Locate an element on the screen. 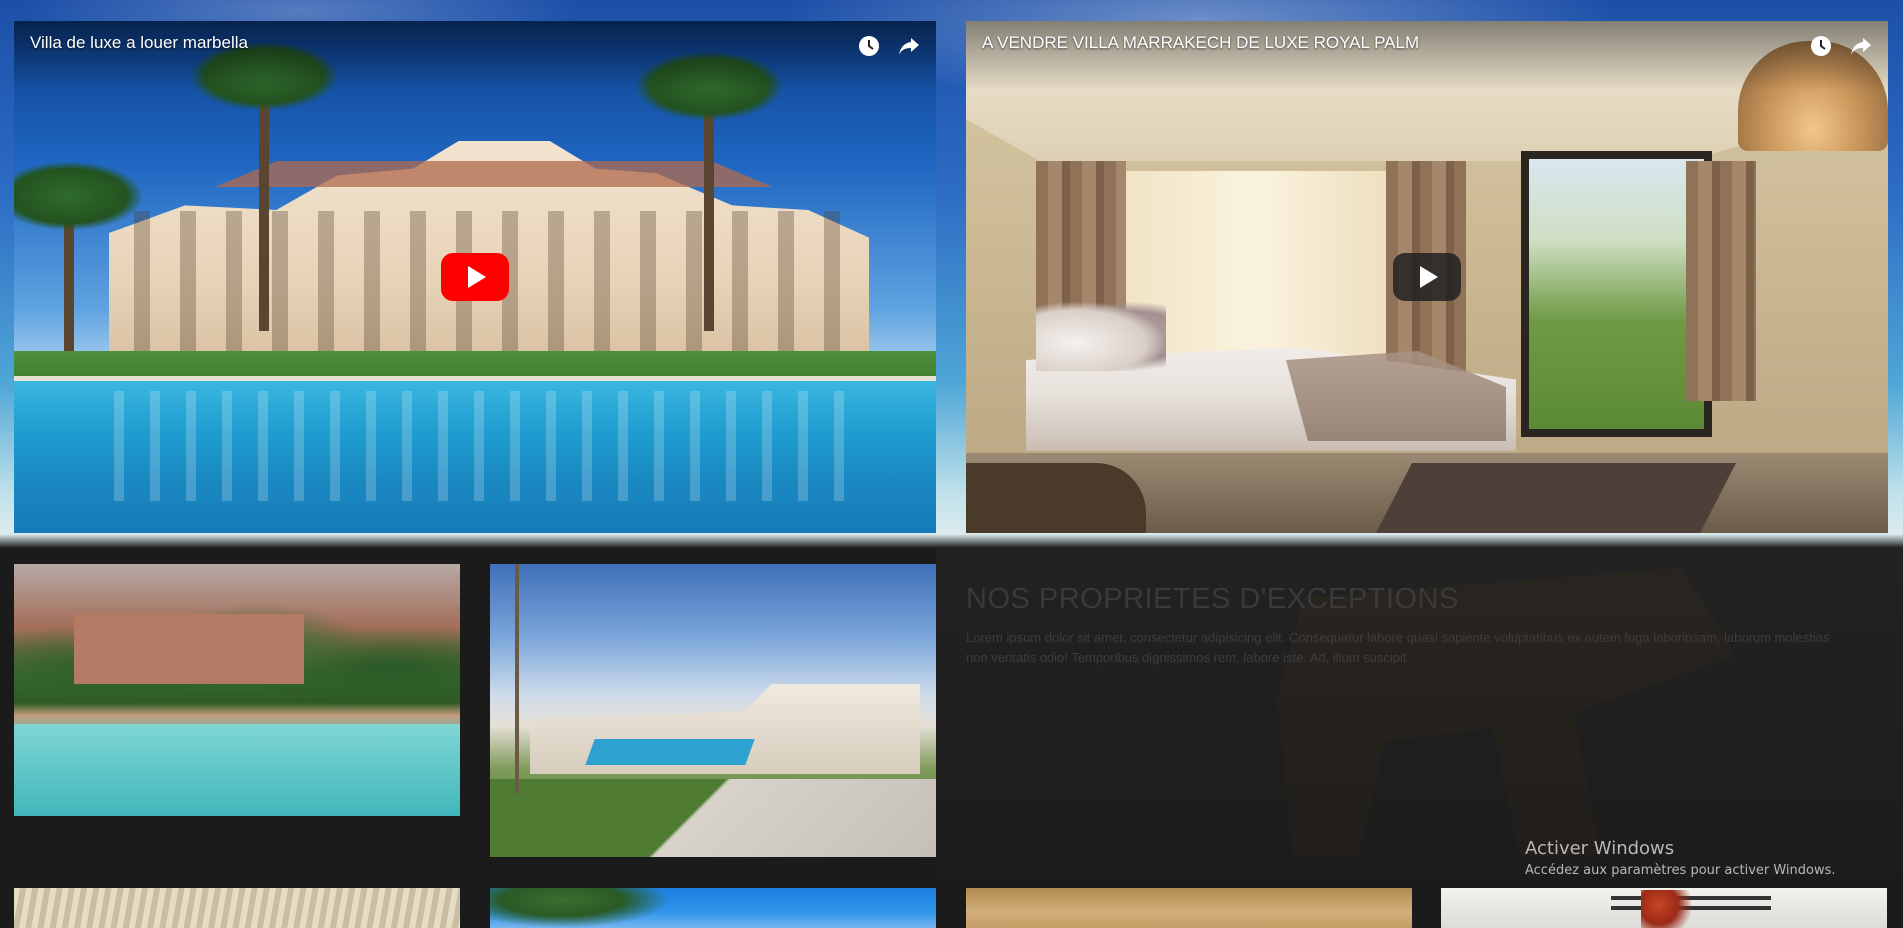 The width and height of the screenshot is (1903, 928). gallery-image-interior is located at coordinates (1189, 908).